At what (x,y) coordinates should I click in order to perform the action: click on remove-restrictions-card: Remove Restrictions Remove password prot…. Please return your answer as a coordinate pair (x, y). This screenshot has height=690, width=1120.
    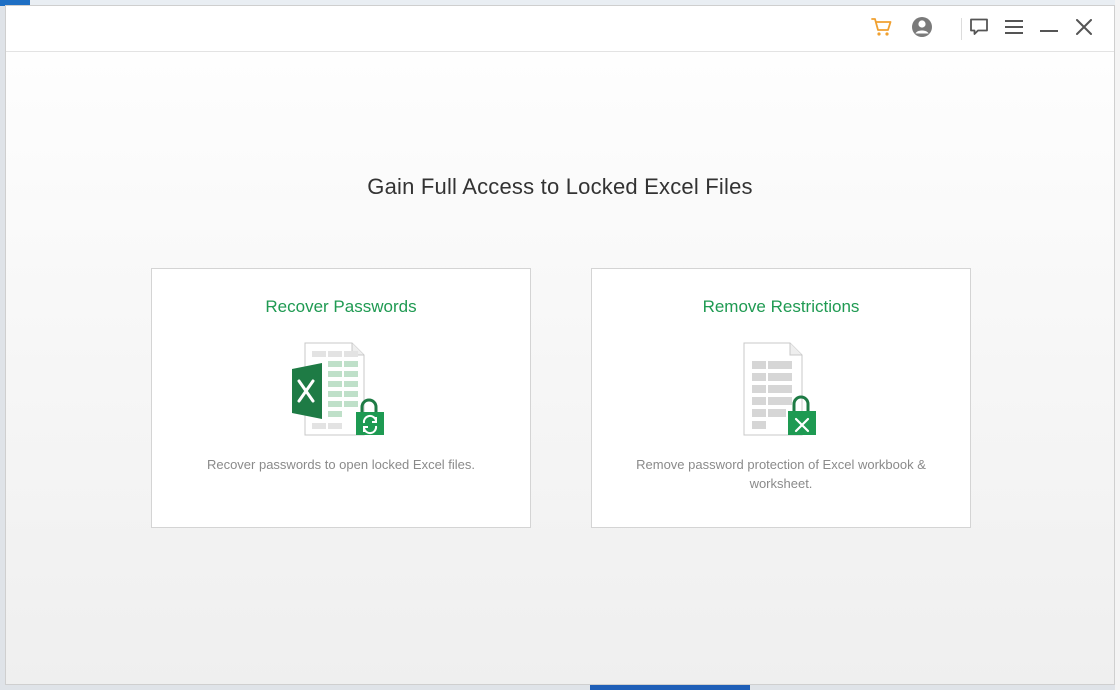
    Looking at the image, I should click on (781, 398).